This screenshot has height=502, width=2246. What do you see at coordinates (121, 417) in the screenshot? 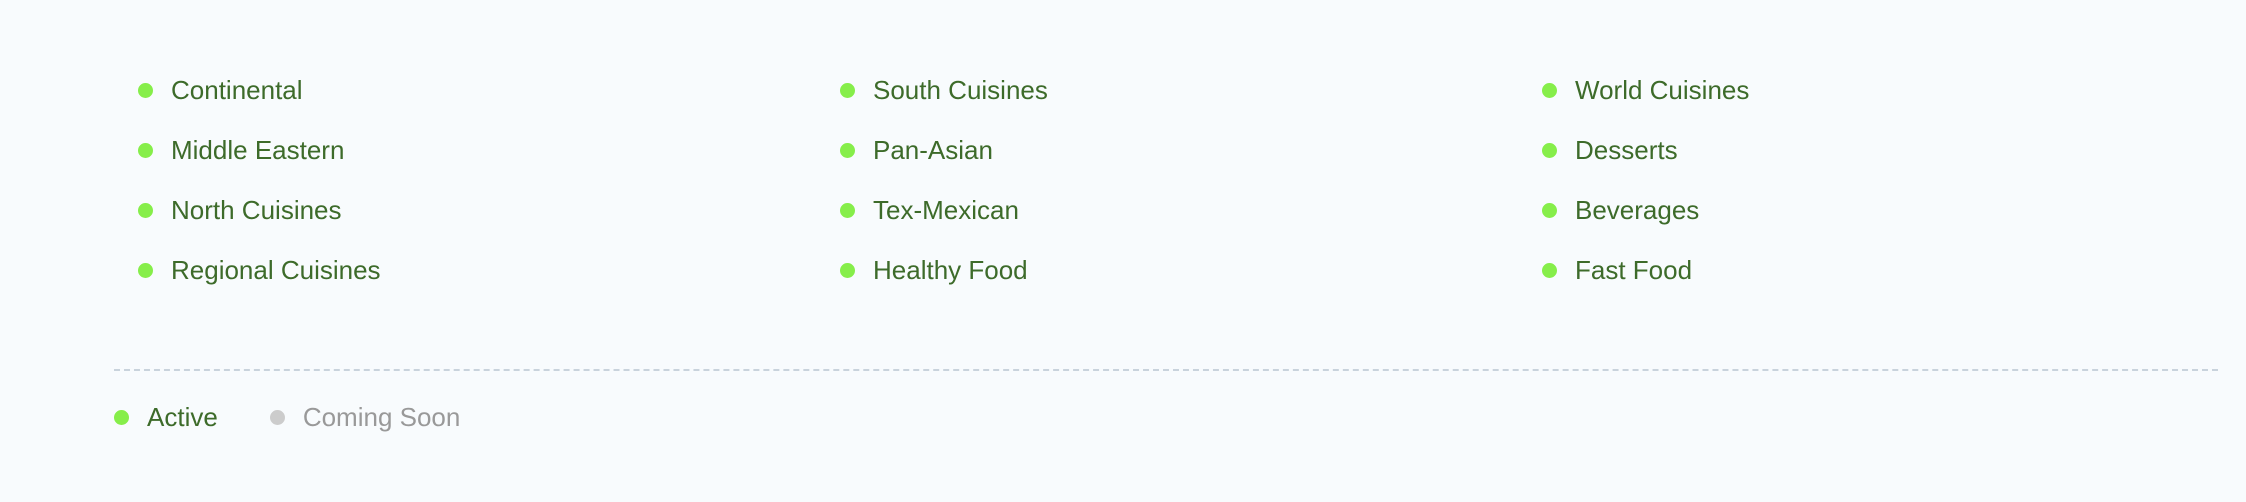
I see `active-dot-icon` at bounding box center [121, 417].